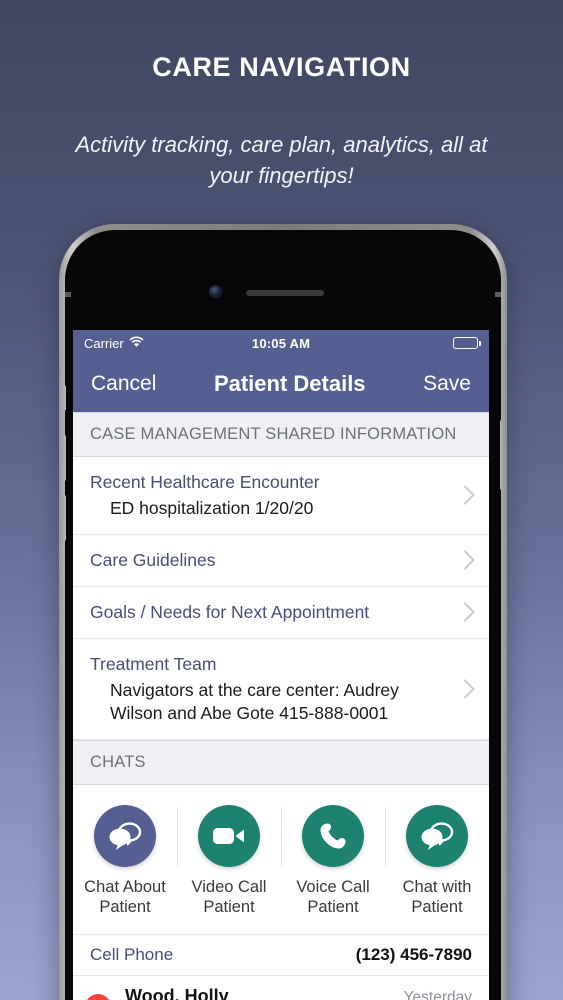 This screenshot has height=1000, width=563. I want to click on action-video-call-patient: Video Call Patient, so click(229, 861).